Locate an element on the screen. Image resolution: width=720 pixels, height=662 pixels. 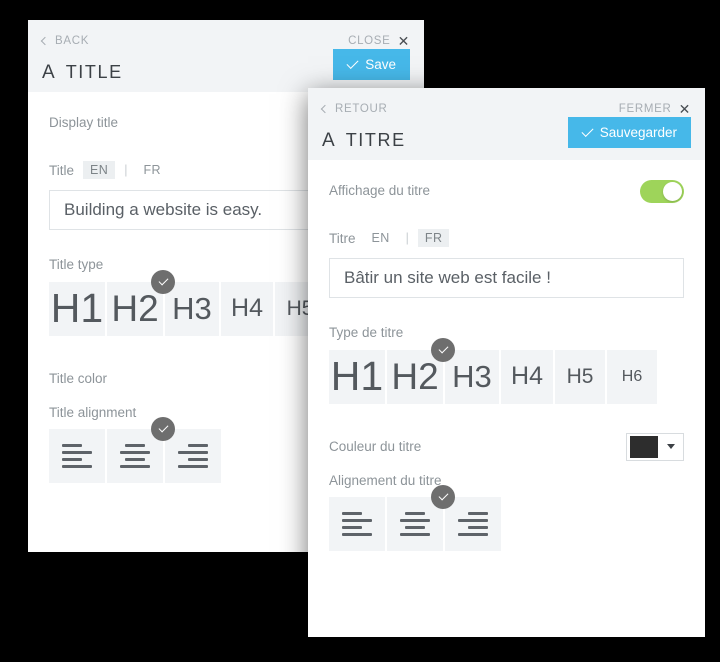
title-color-label-fr: Couleur du titre is located at coordinates (375, 446).